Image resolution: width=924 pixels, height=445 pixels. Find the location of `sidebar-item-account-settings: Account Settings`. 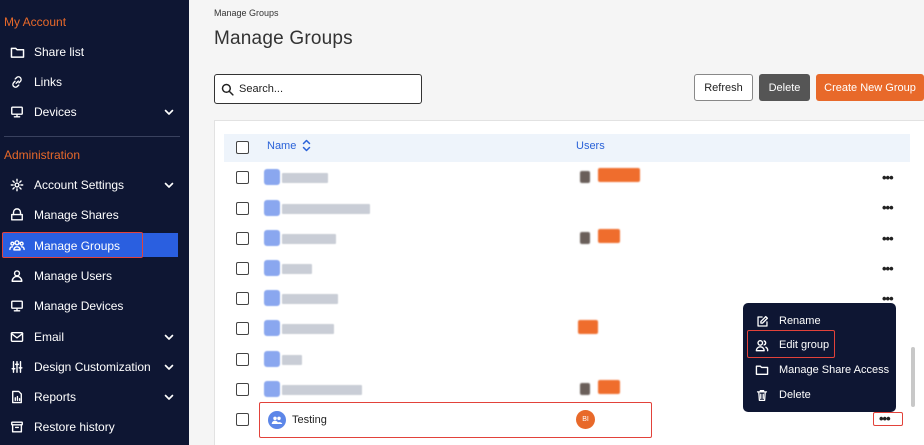

sidebar-item-account-settings: Account Settings is located at coordinates (94, 185).